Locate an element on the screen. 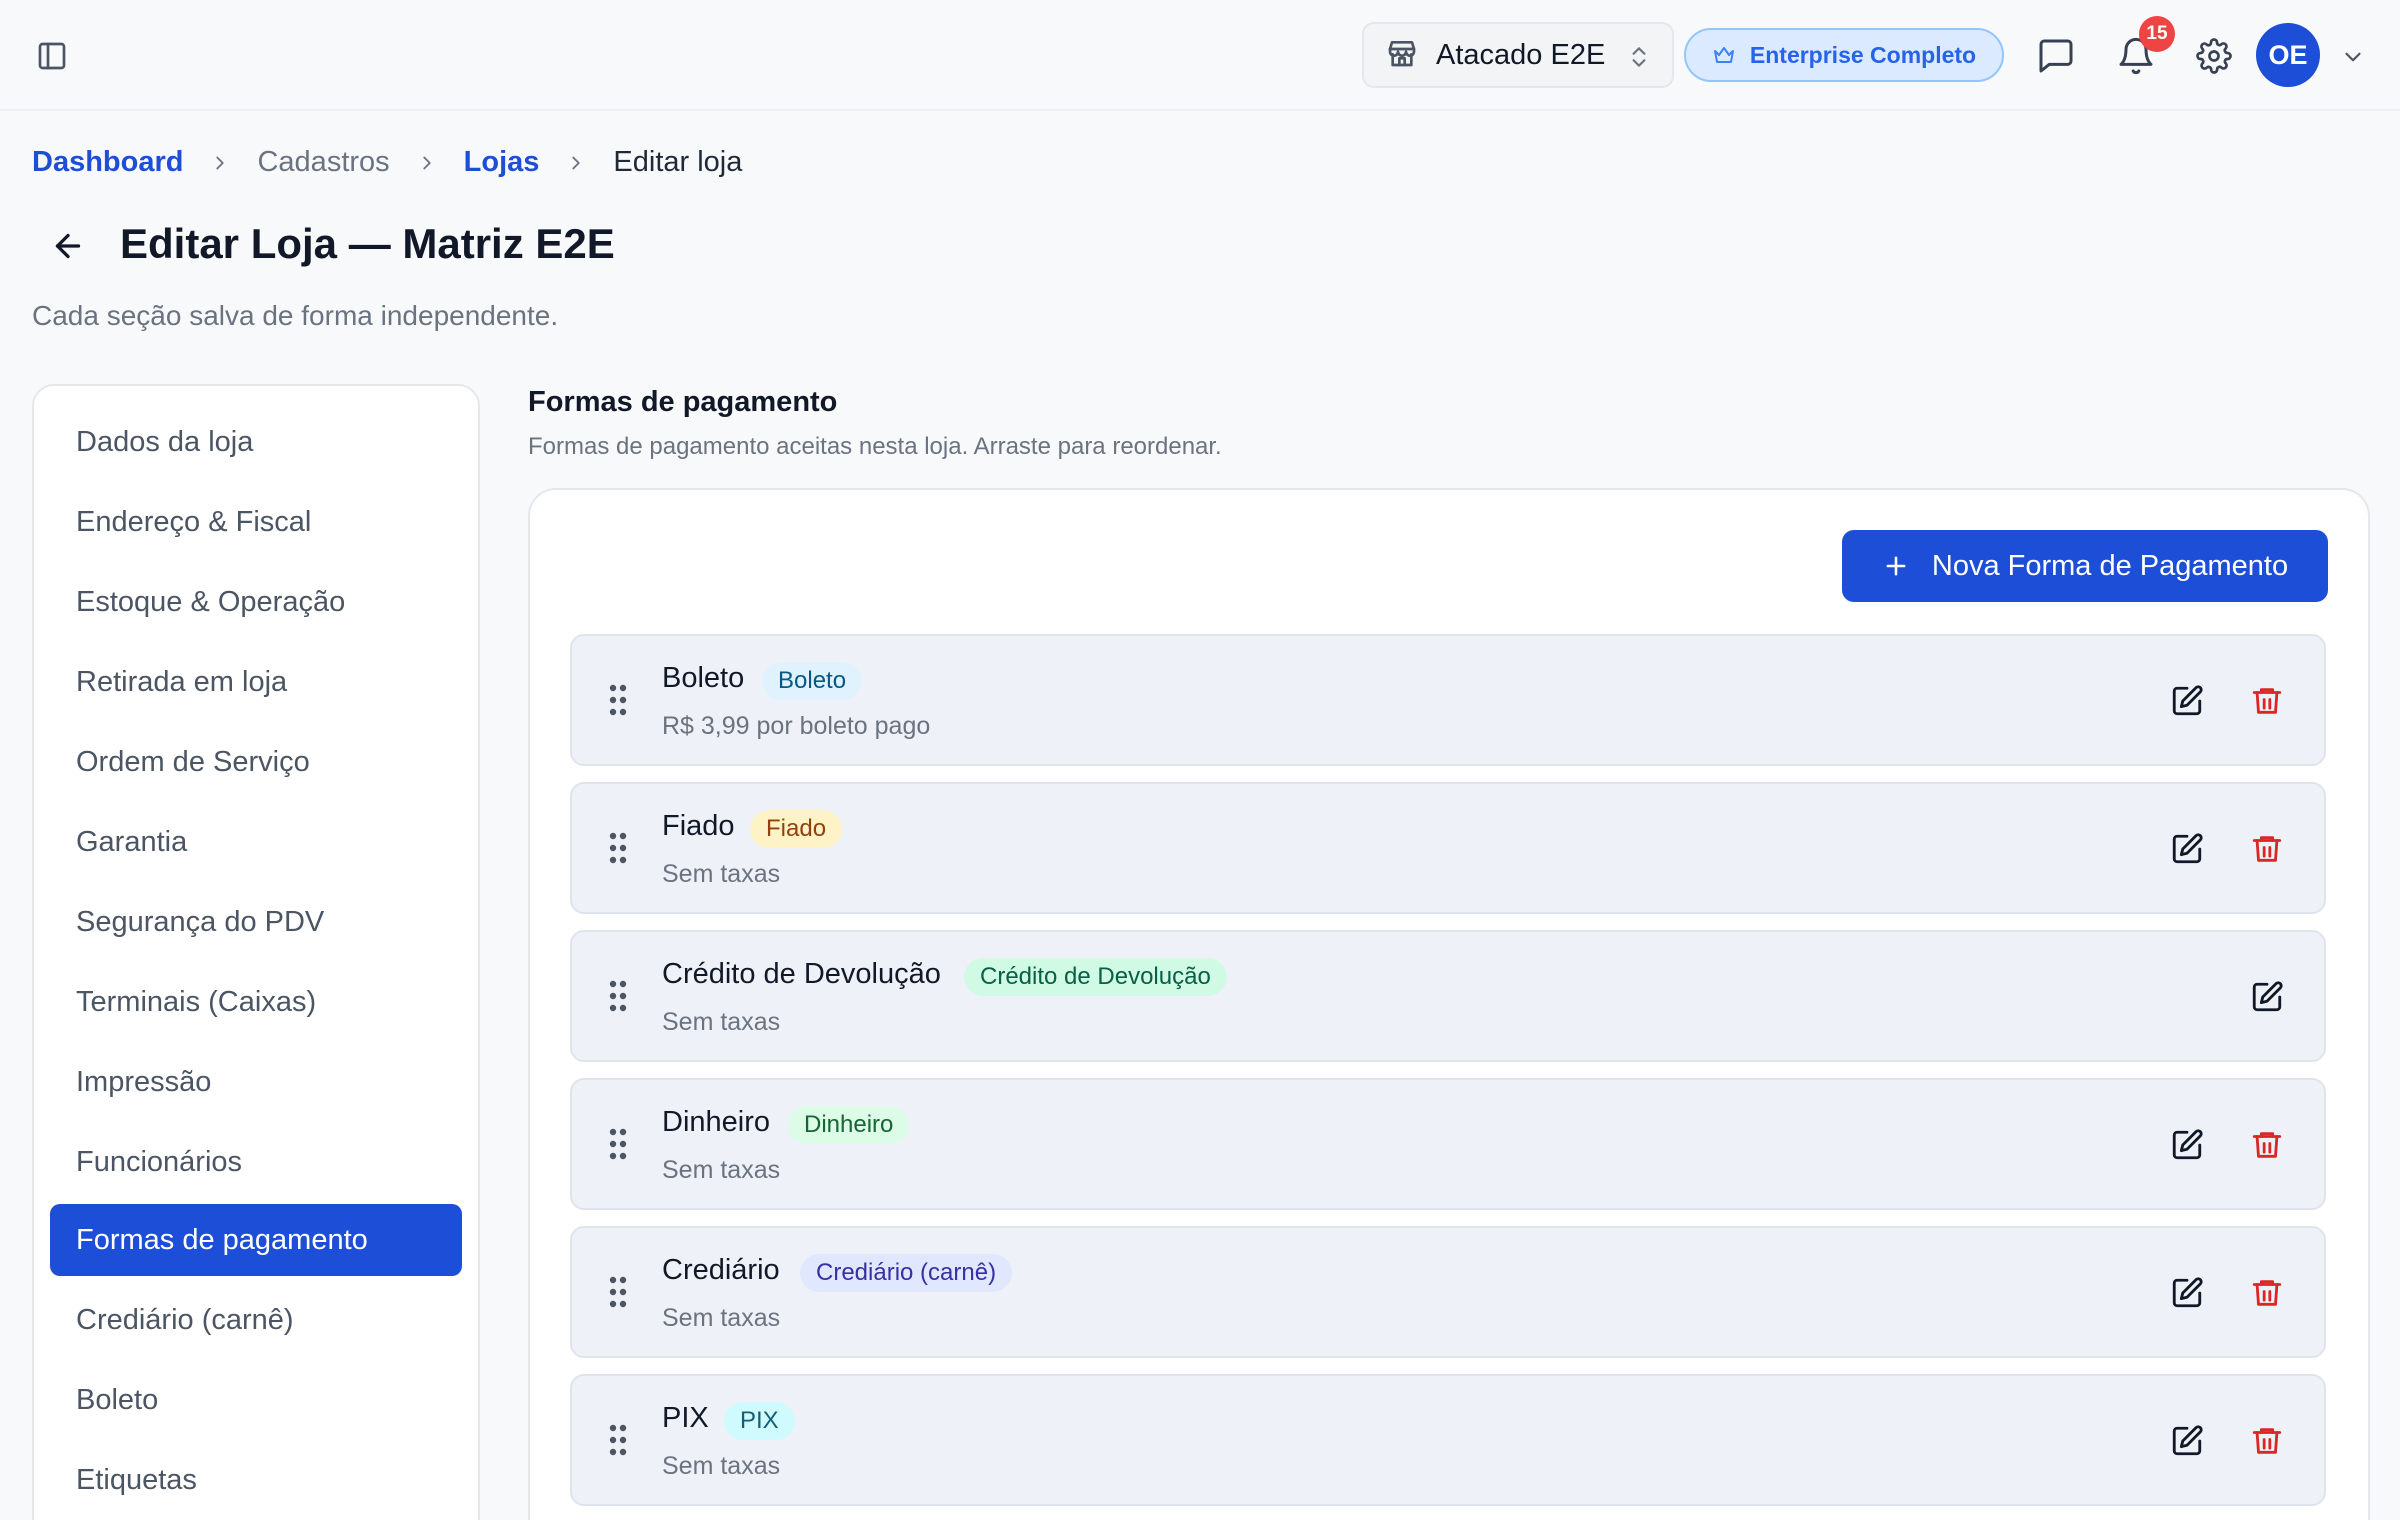 Image resolution: width=2400 pixels, height=1520 pixels. payment-type-tag: Crédito de Devolução is located at coordinates (1095, 977).